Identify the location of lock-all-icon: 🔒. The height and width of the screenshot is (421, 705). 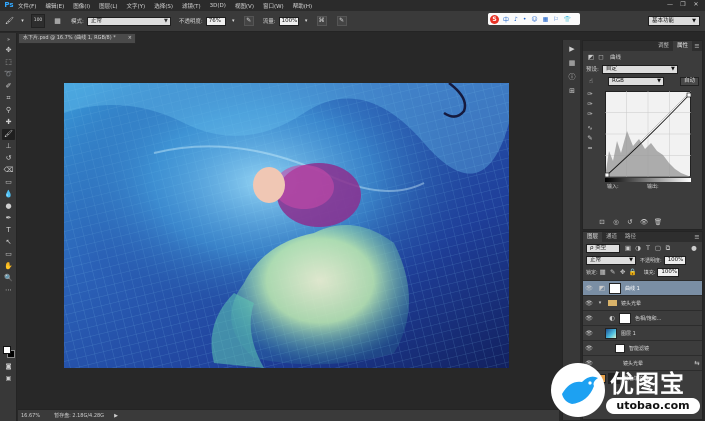
(633, 272).